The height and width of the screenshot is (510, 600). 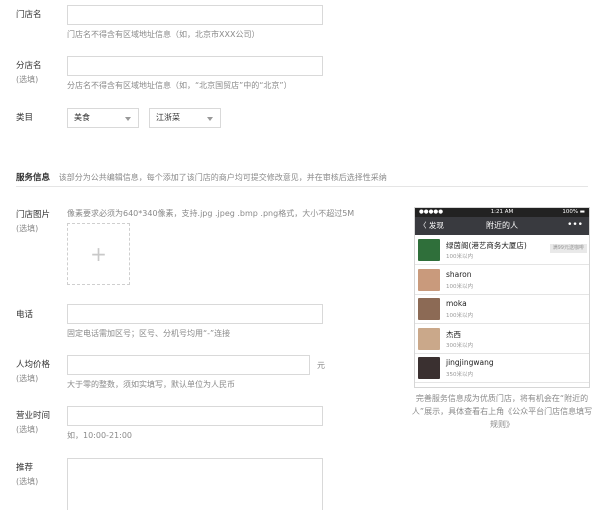 What do you see at coordinates (33, 178) in the screenshot?
I see `service-section-title: 服务信息` at bounding box center [33, 178].